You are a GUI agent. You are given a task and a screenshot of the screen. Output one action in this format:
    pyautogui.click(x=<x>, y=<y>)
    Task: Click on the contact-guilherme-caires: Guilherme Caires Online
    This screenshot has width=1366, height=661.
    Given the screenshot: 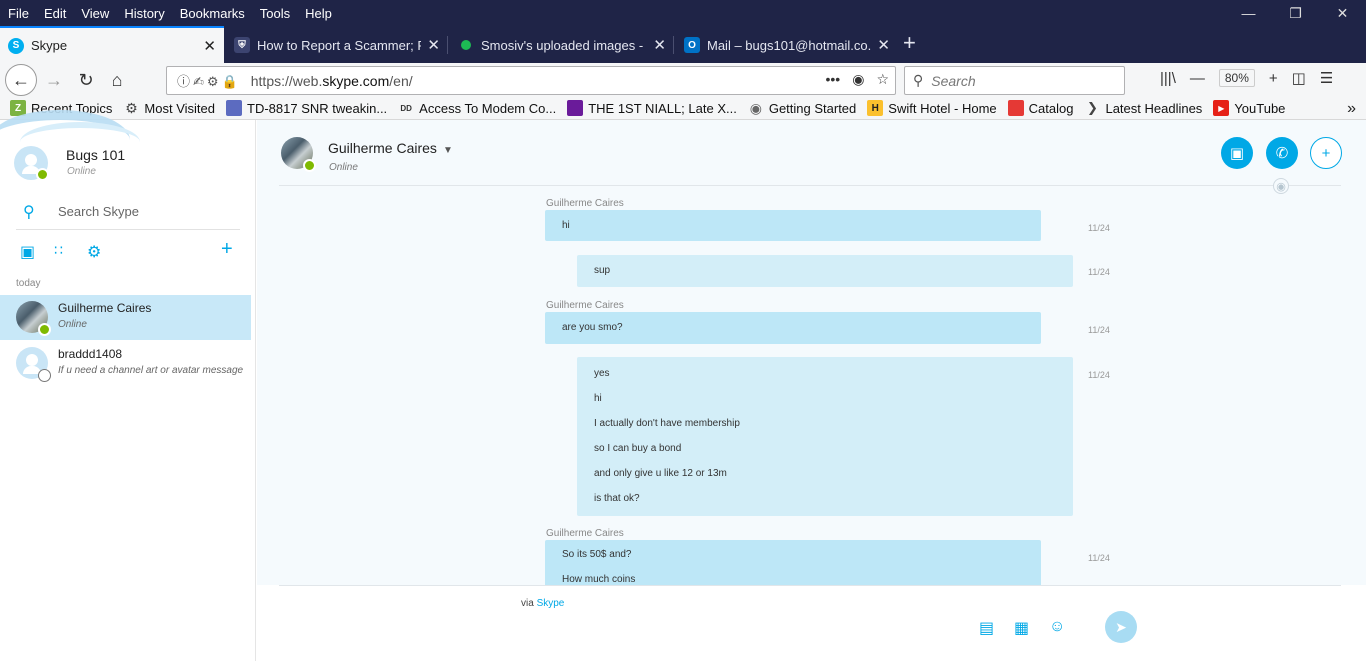 What is the action you would take?
    pyautogui.click(x=125, y=317)
    